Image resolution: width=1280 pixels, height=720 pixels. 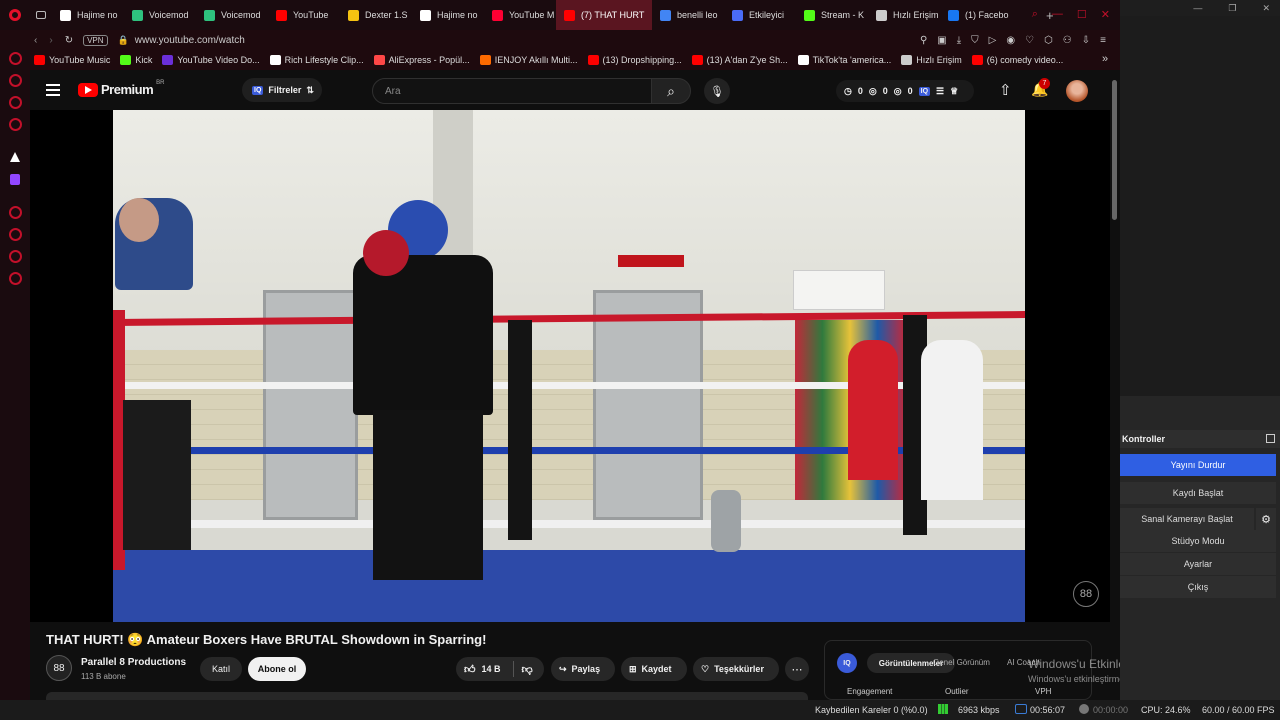 What do you see at coordinates (736, 669) in the screenshot?
I see `thanks-button: ♡ Teşekkürler` at bounding box center [736, 669].